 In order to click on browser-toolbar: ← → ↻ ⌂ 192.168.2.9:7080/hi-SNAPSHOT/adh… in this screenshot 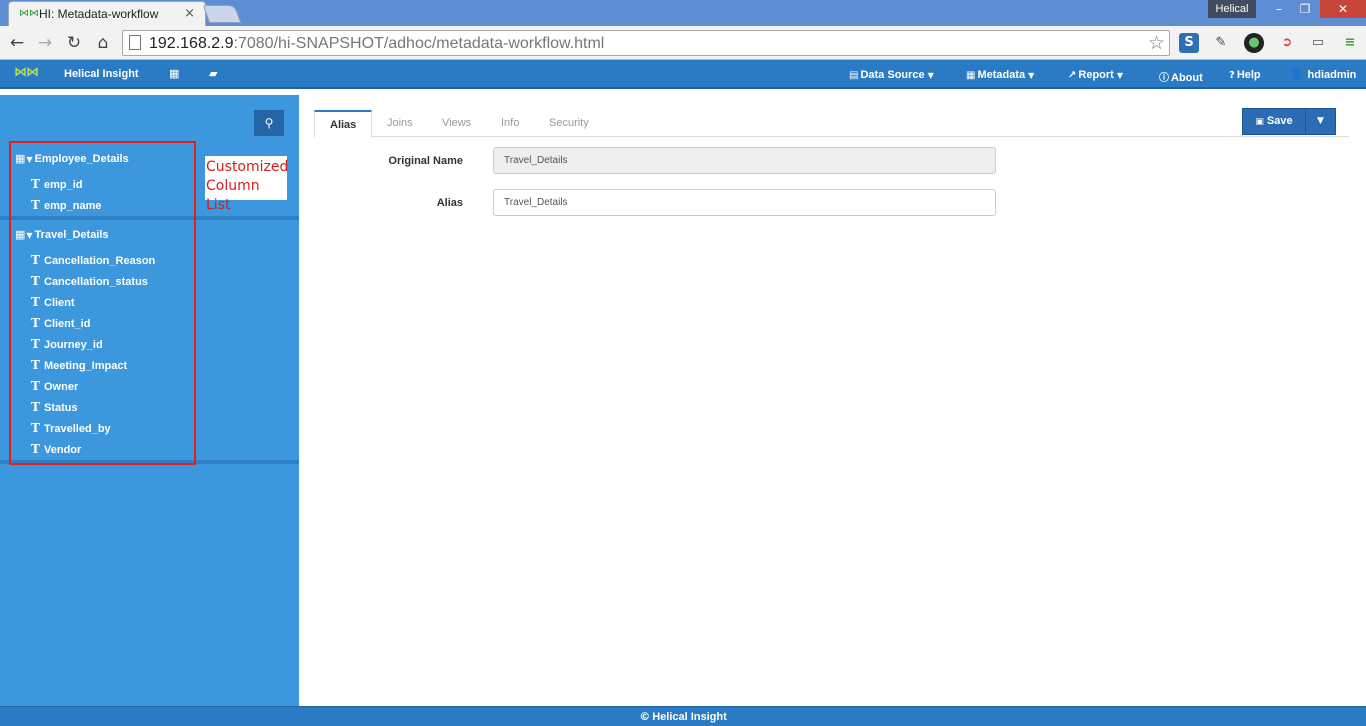, I will do `click(683, 43)`.